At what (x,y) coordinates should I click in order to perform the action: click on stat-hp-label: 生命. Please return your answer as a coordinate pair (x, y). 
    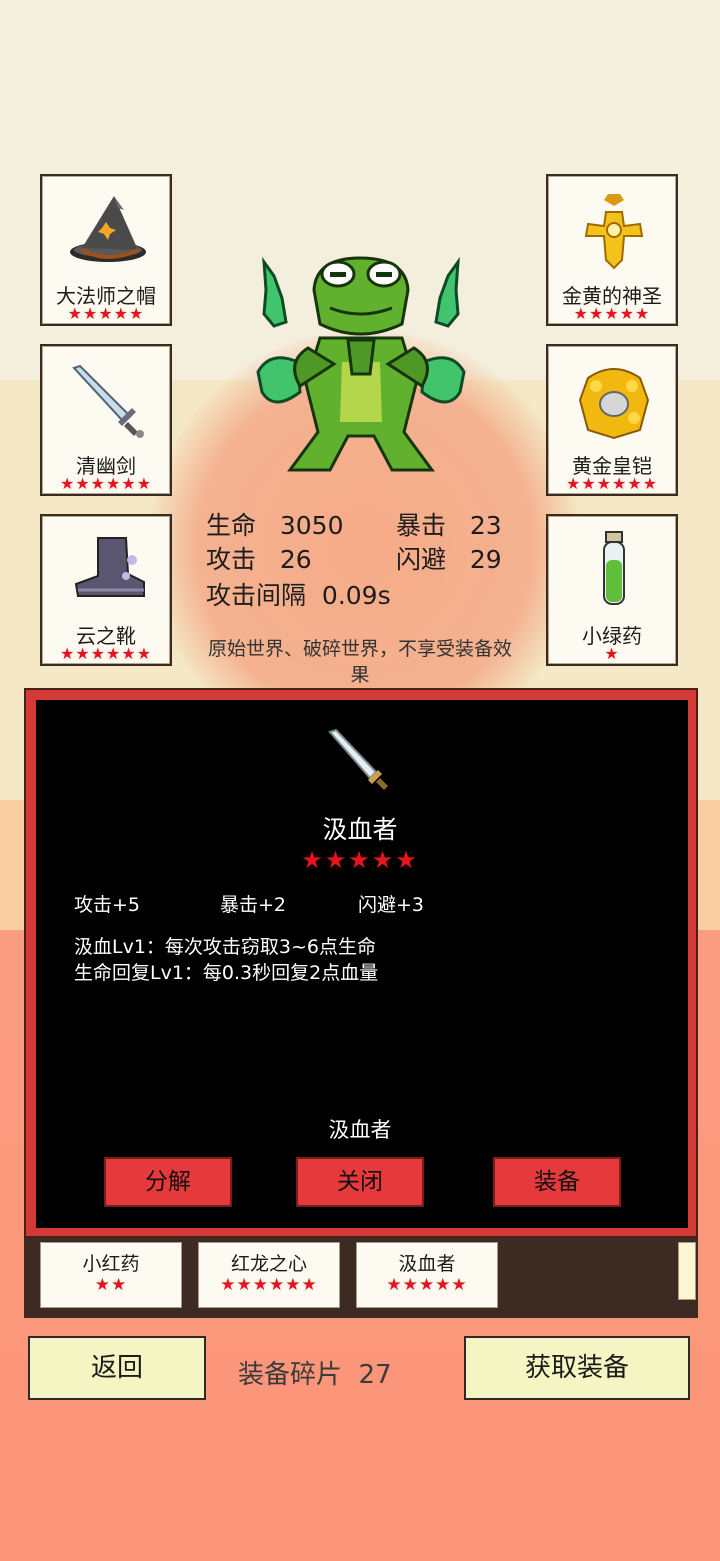
    Looking at the image, I should click on (231, 525).